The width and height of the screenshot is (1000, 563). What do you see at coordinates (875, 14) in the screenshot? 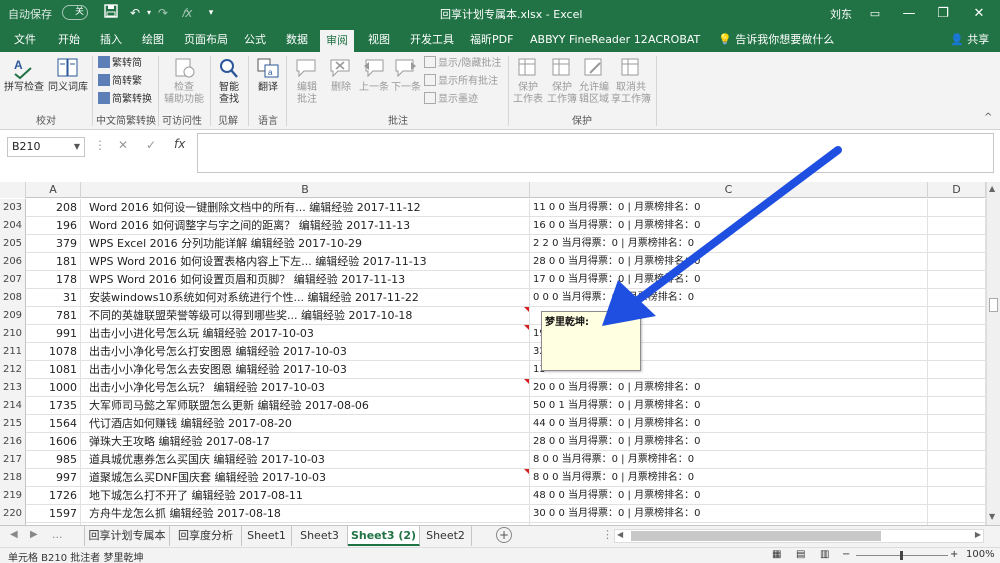
I see `ribbon-options-icon: ▭` at bounding box center [875, 14].